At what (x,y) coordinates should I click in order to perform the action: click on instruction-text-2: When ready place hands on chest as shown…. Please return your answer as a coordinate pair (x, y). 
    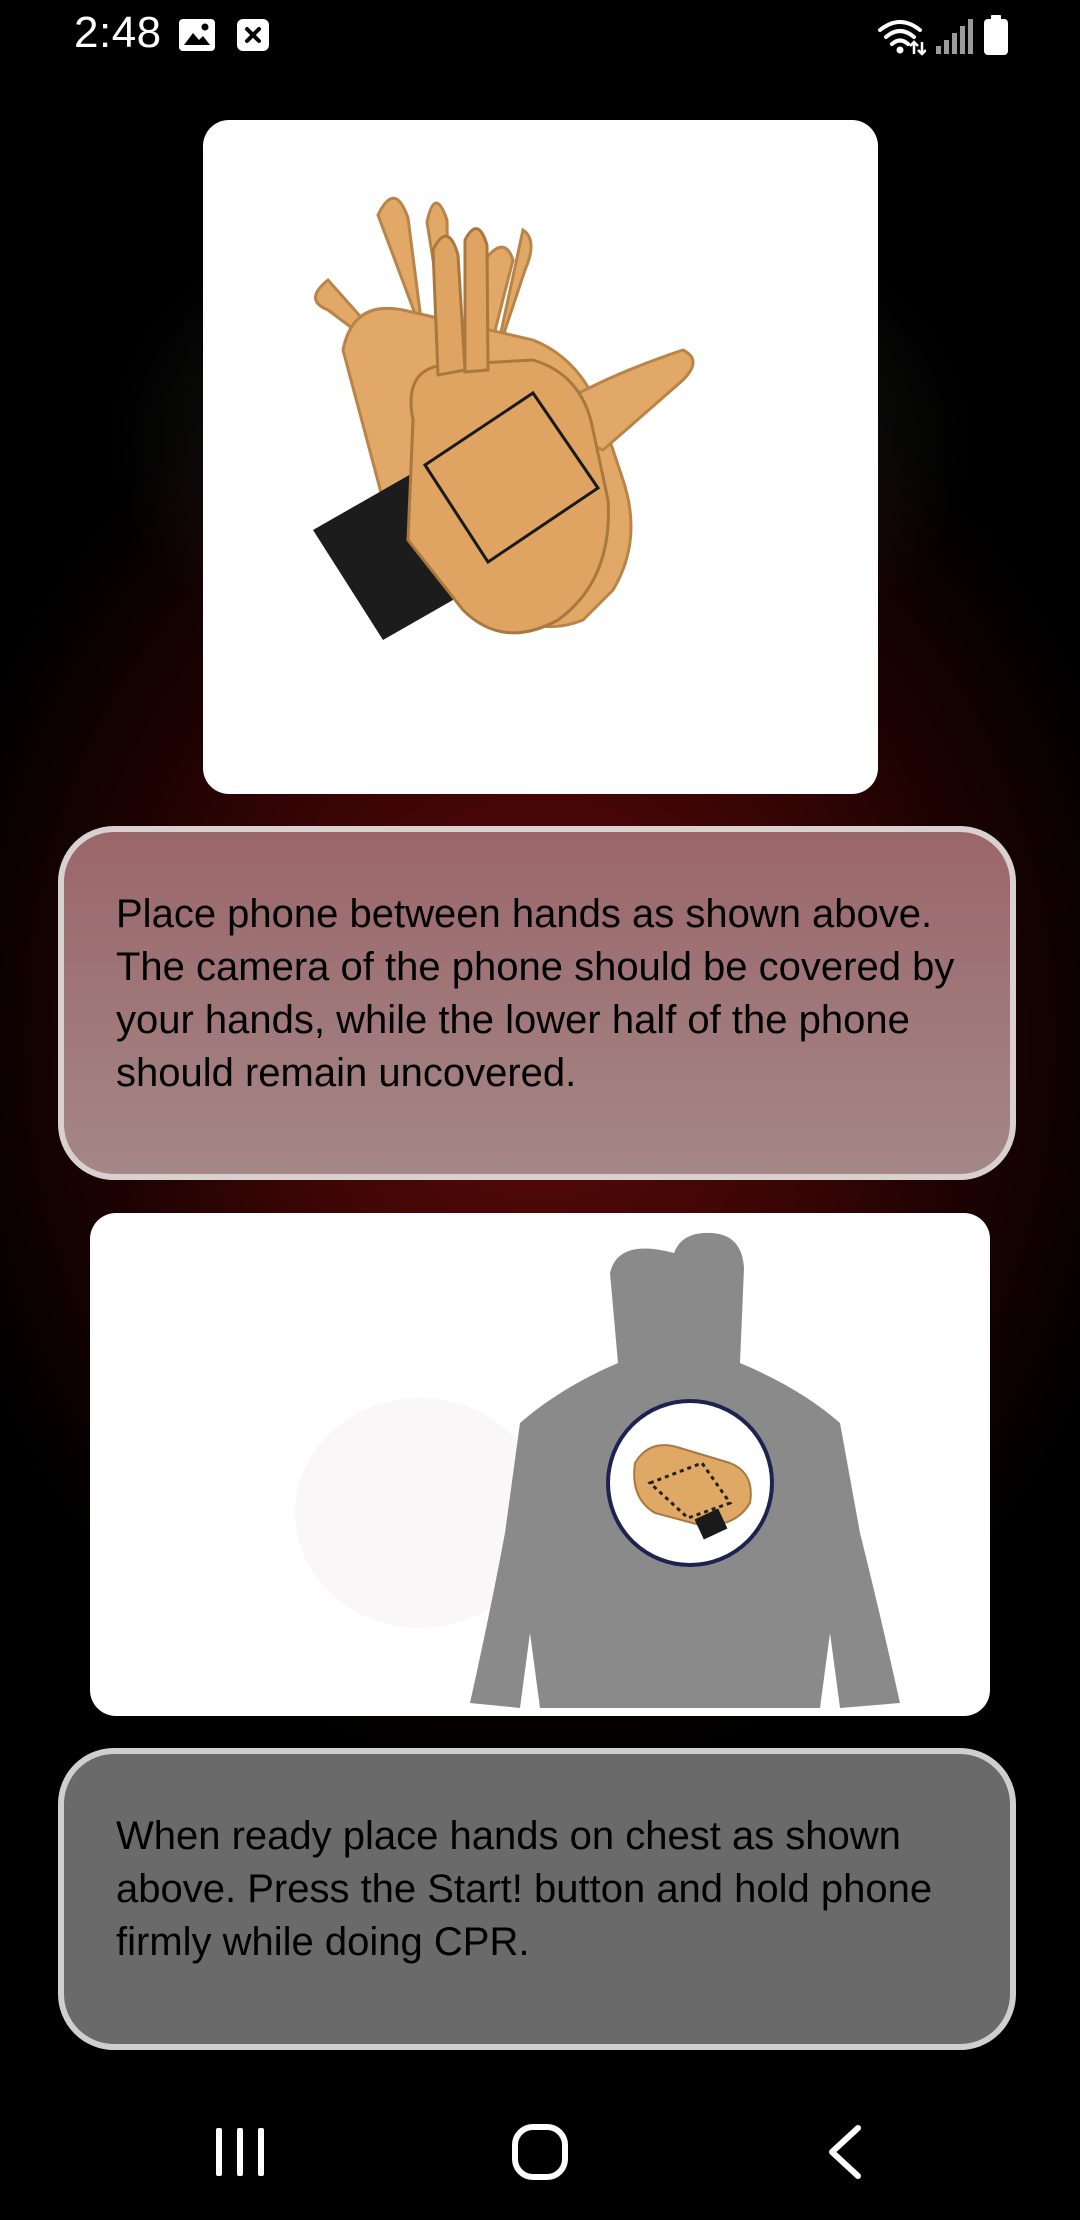
    Looking at the image, I should click on (524, 1889).